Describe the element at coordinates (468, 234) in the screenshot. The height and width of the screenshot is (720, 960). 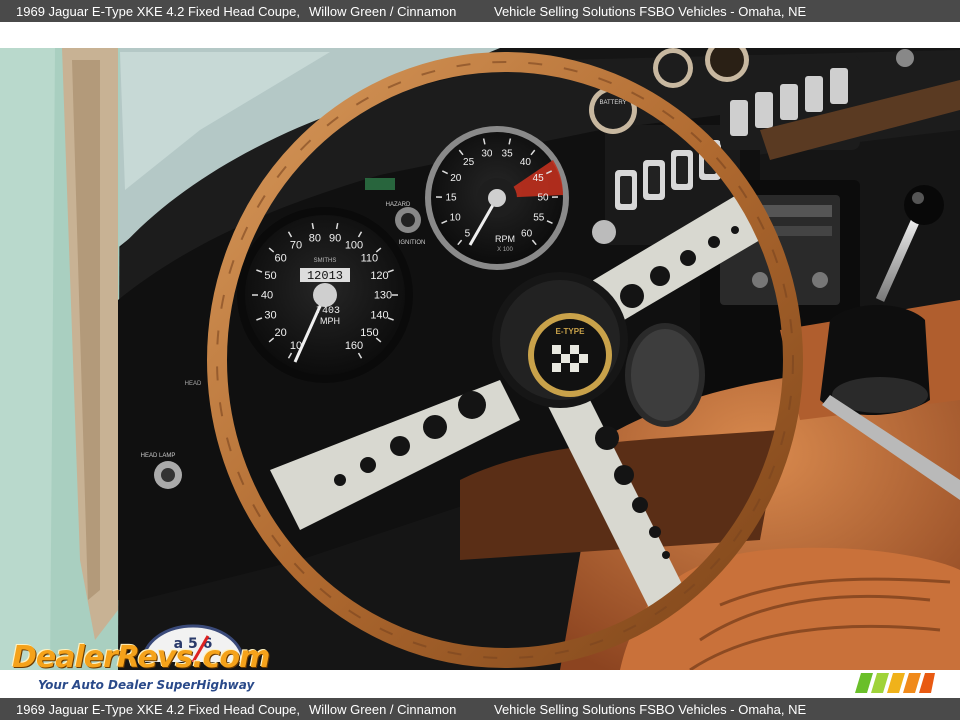
I see `gauge-tick-label: 5` at that location.